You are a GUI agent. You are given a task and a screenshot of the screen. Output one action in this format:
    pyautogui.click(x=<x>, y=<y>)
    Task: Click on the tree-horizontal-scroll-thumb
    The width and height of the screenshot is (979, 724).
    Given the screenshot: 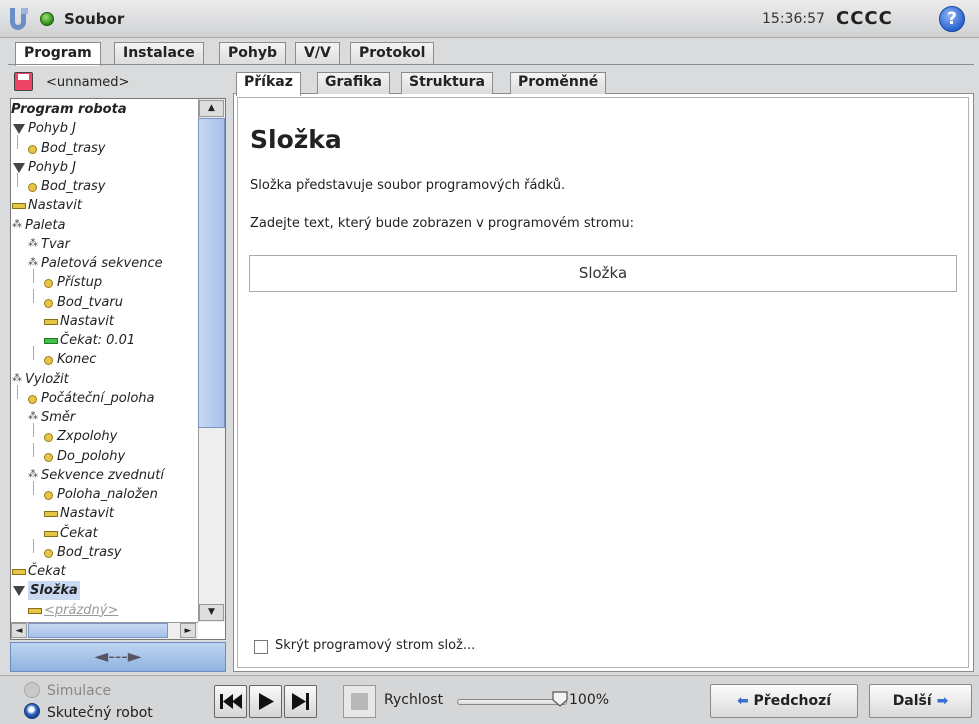 What is the action you would take?
    pyautogui.click(x=98, y=630)
    